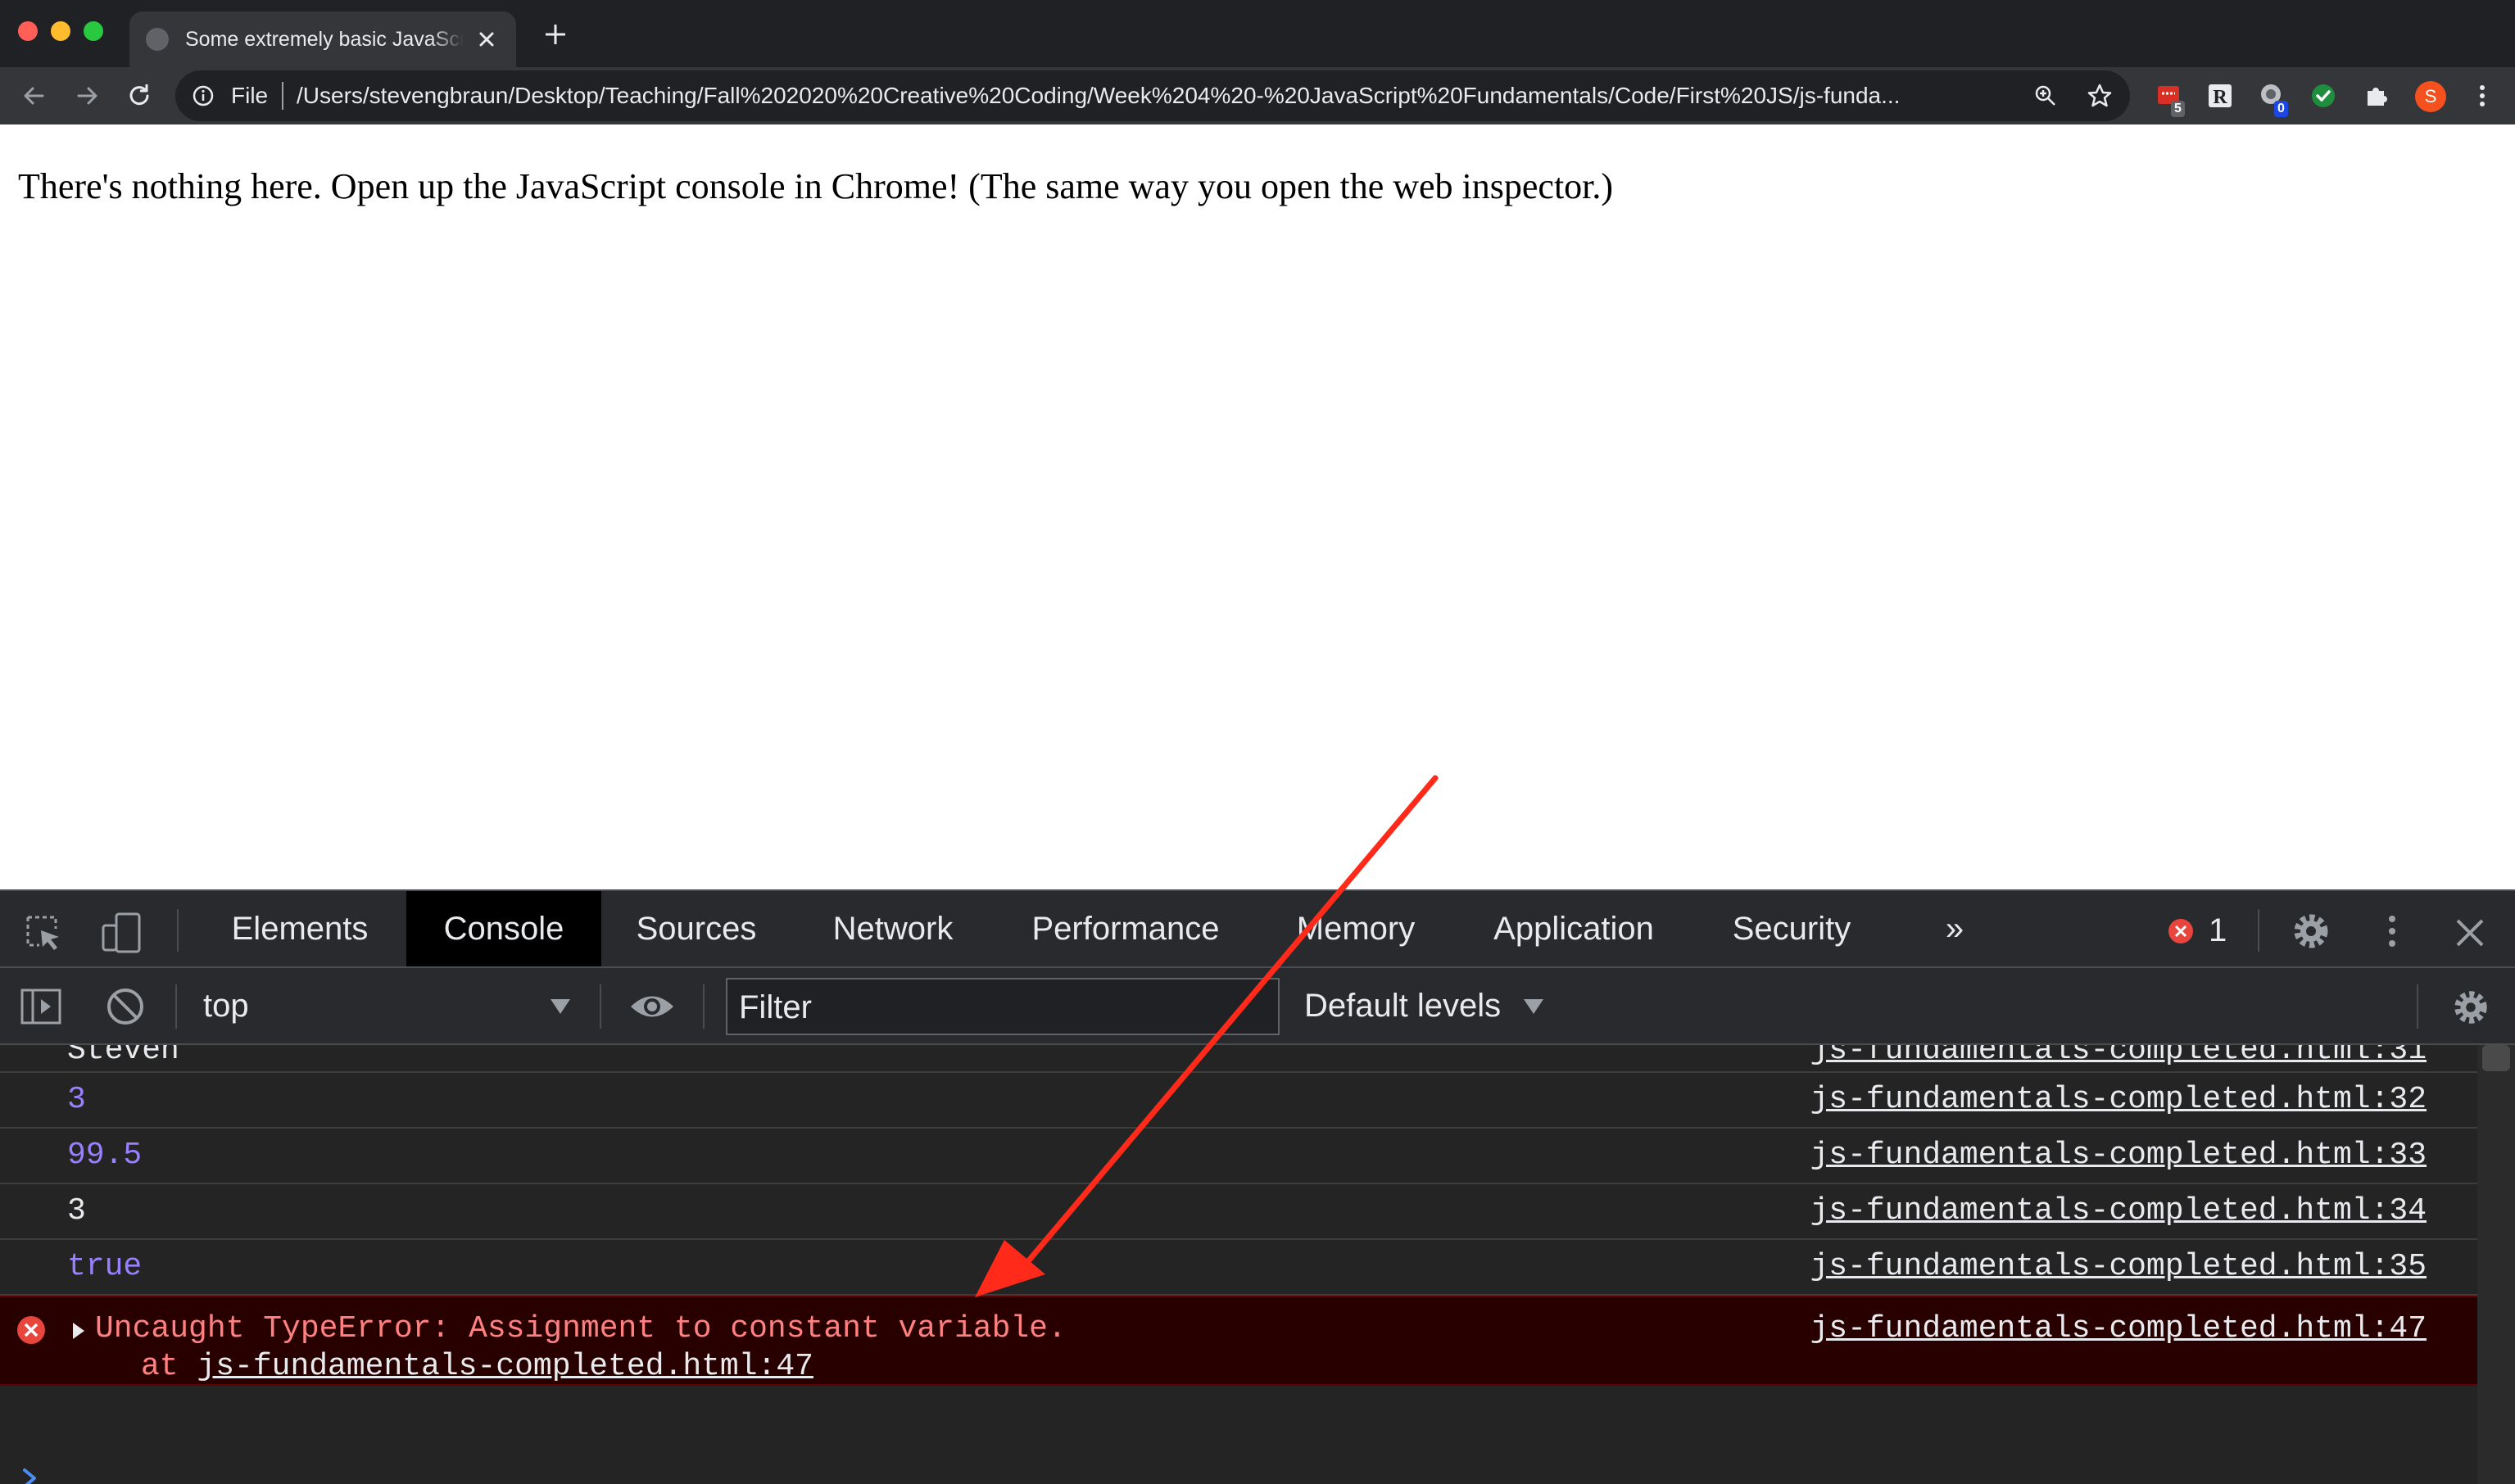 This screenshot has width=2515, height=1484. What do you see at coordinates (505, 1366) in the screenshot?
I see `error-stack-link: js-fundamentals-completed.html:47` at bounding box center [505, 1366].